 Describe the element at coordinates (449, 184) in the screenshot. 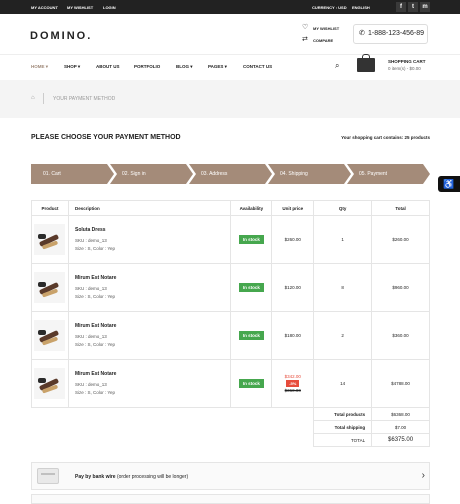

I see `accessibility-icon: ♿` at that location.